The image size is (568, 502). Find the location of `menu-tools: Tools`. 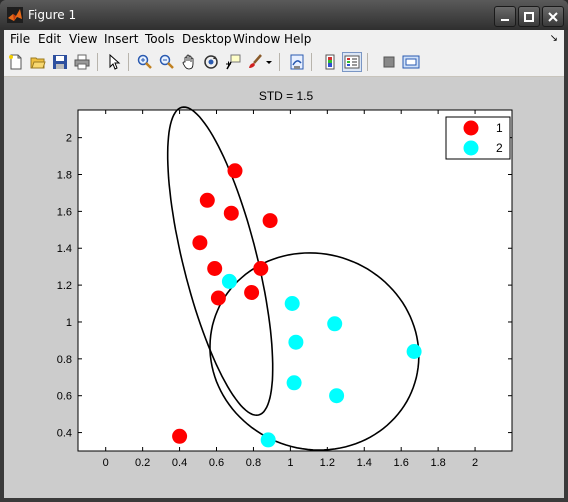

menu-tools: Tools is located at coordinates (160, 39).